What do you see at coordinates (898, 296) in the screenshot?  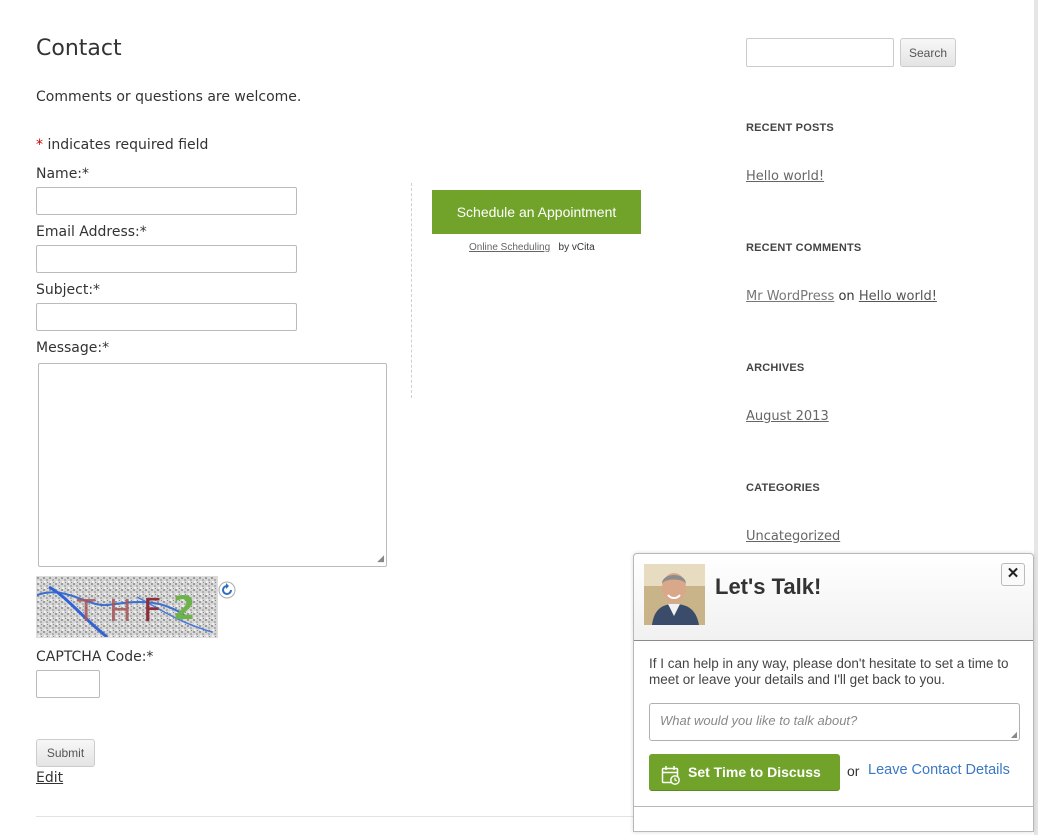 I see `comment-post-link: Hello world!` at bounding box center [898, 296].